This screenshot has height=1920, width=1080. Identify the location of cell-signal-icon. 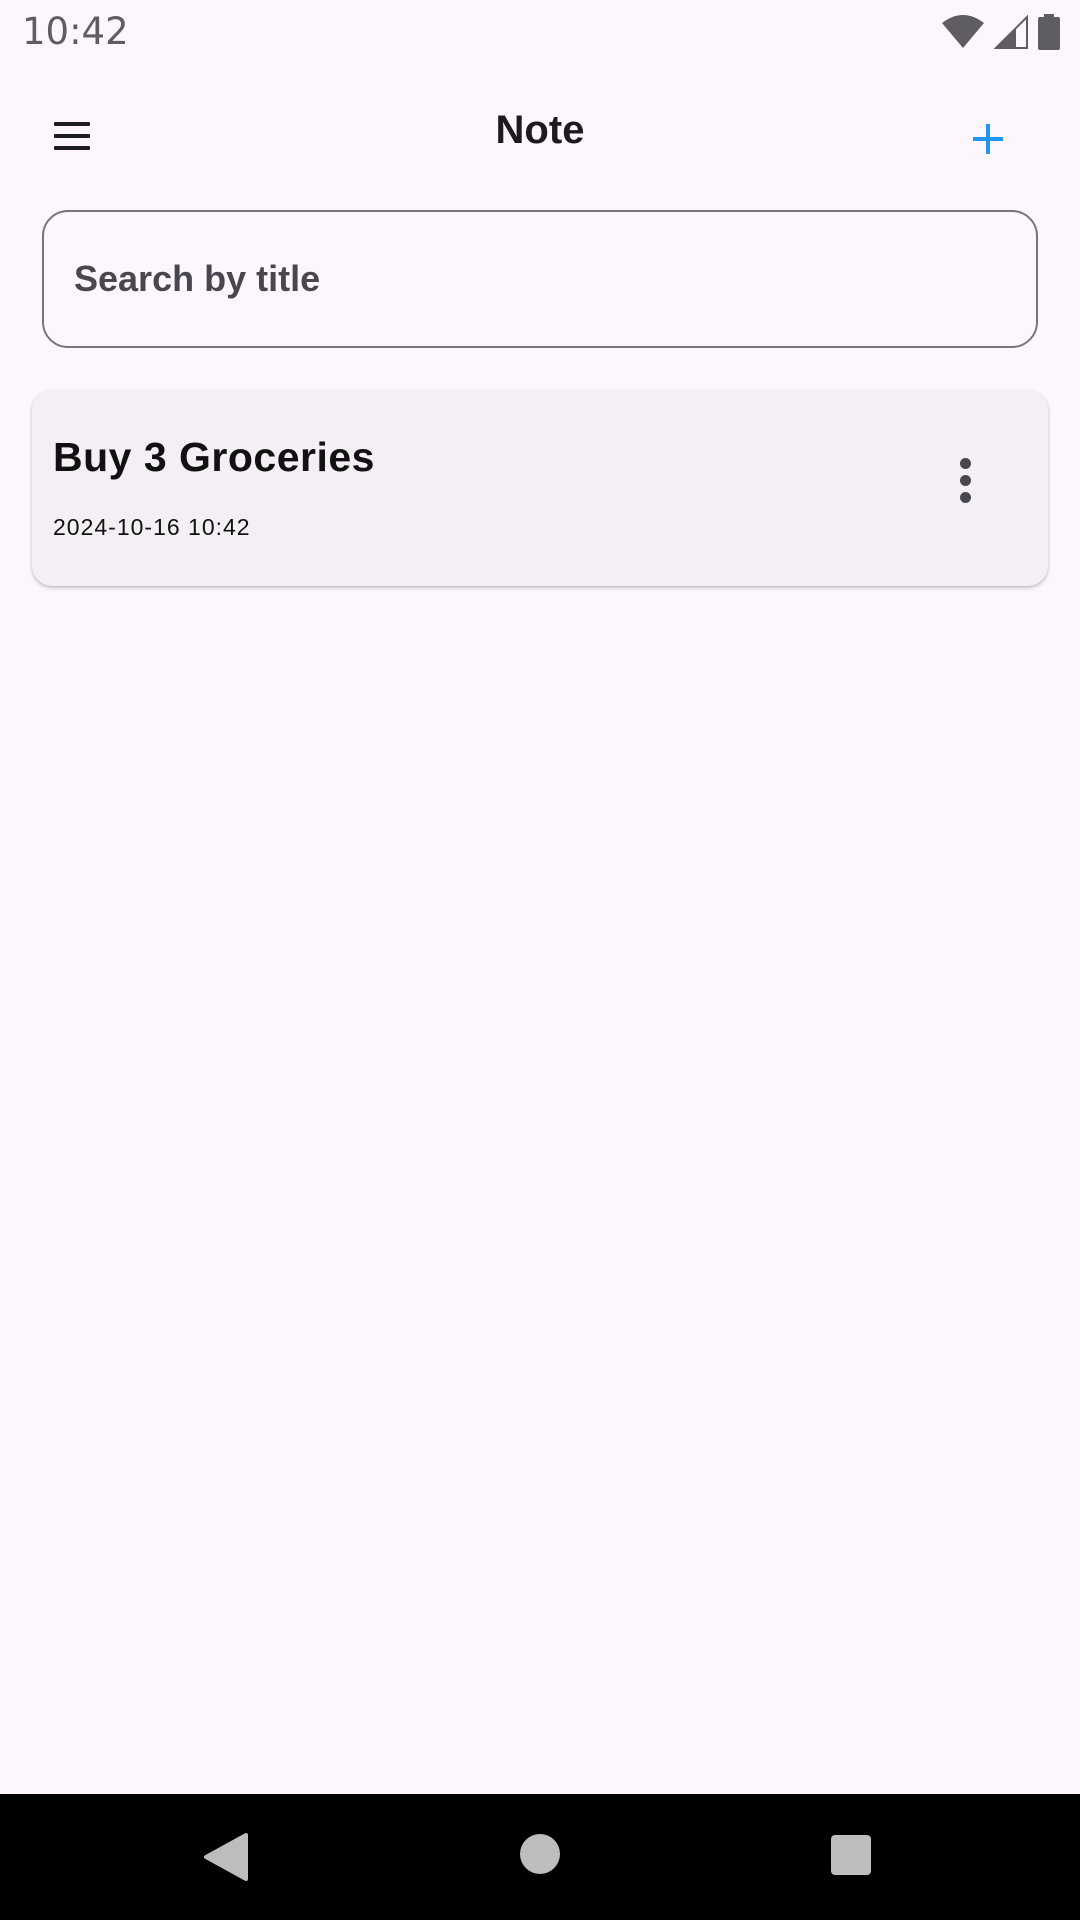
(1011, 32).